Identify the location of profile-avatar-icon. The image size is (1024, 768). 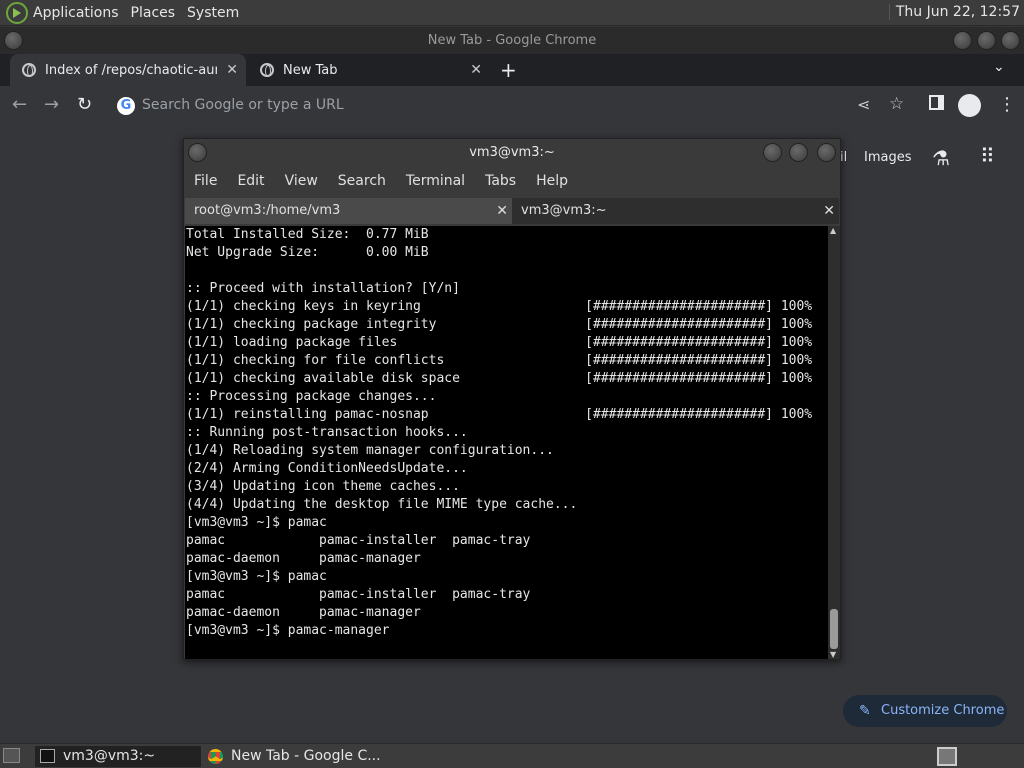
(969, 105).